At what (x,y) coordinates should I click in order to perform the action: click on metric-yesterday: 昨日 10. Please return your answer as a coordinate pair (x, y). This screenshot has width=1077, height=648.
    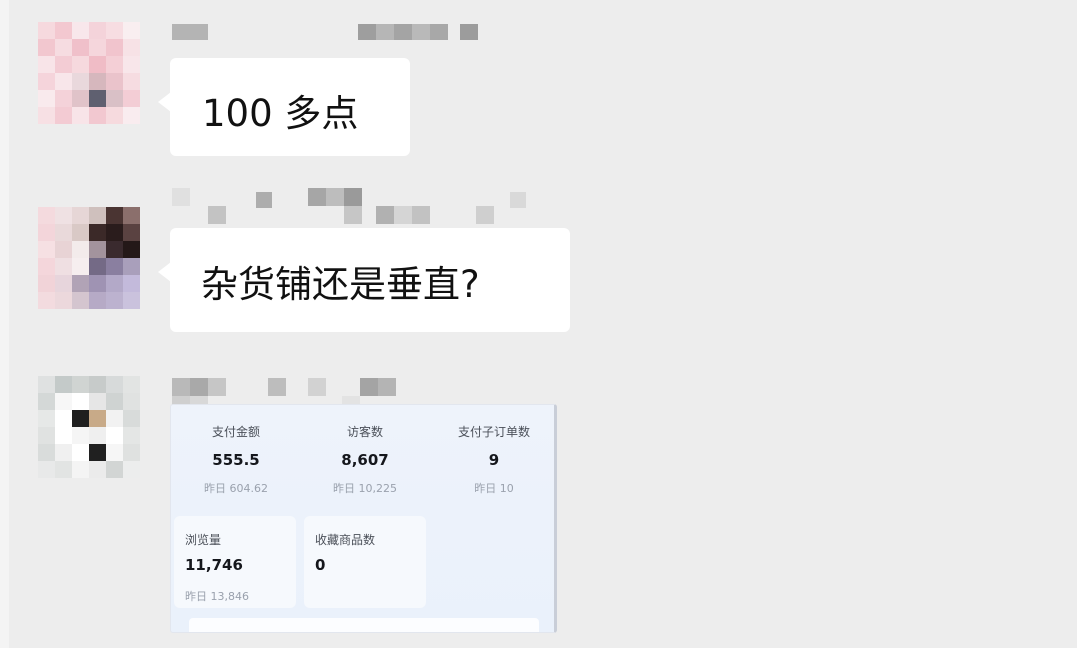
    Looking at the image, I should click on (494, 488).